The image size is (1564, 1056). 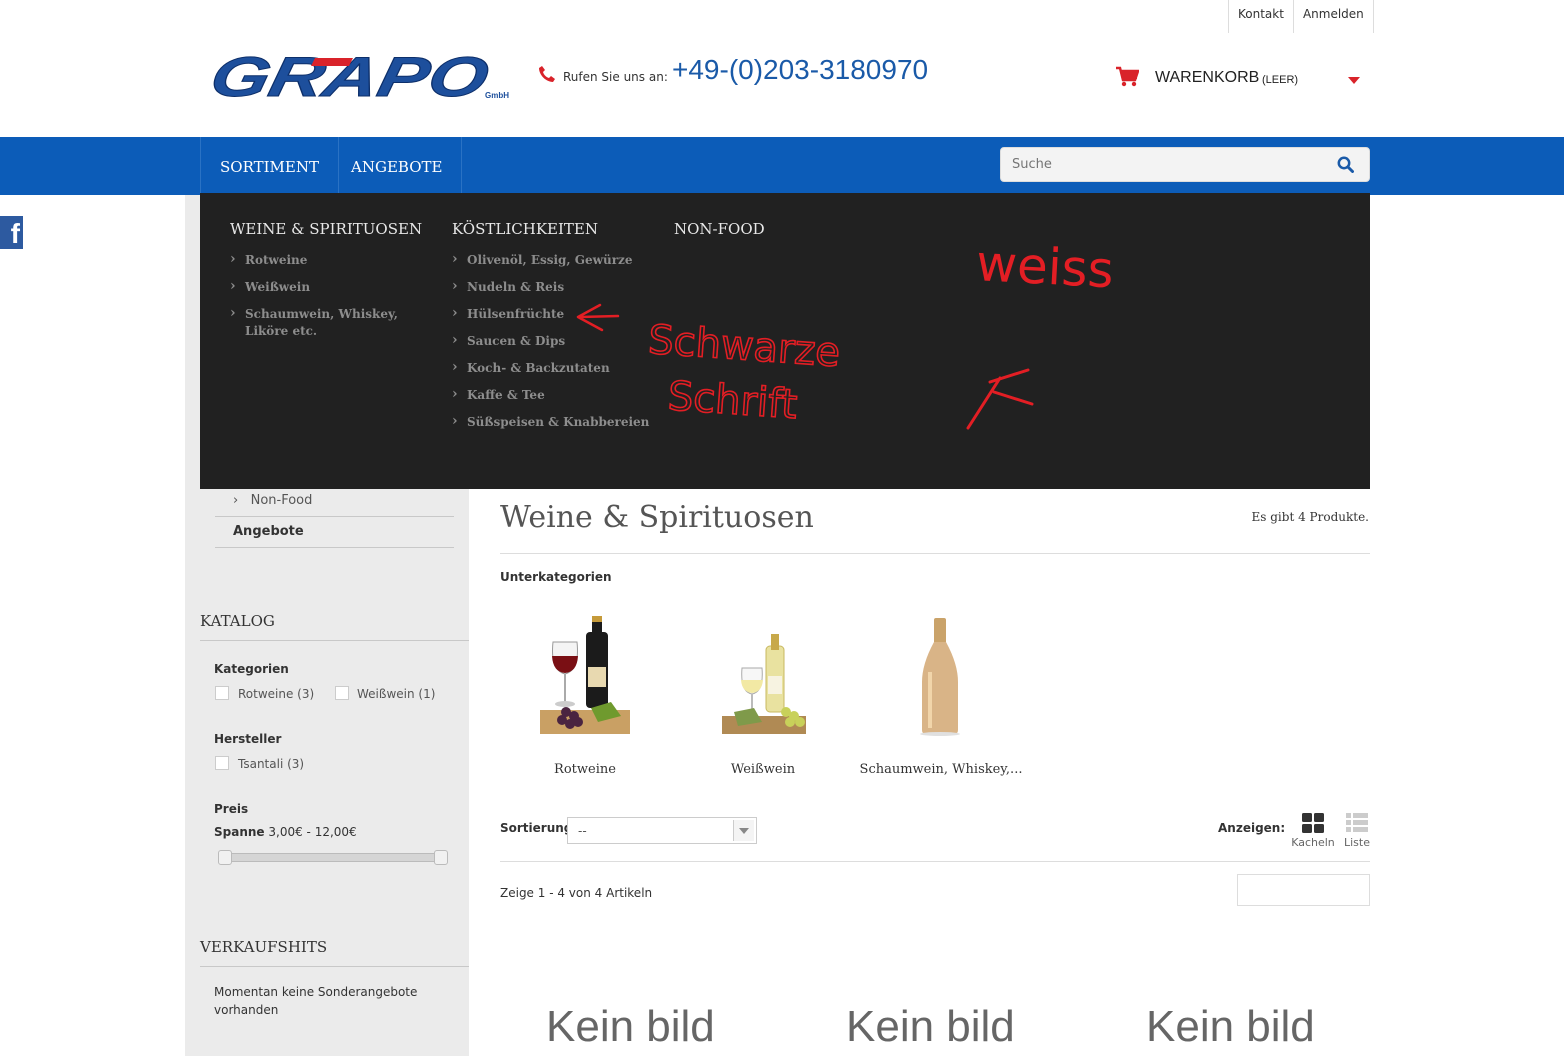 I want to click on price-slider-track, so click(x=333, y=857).